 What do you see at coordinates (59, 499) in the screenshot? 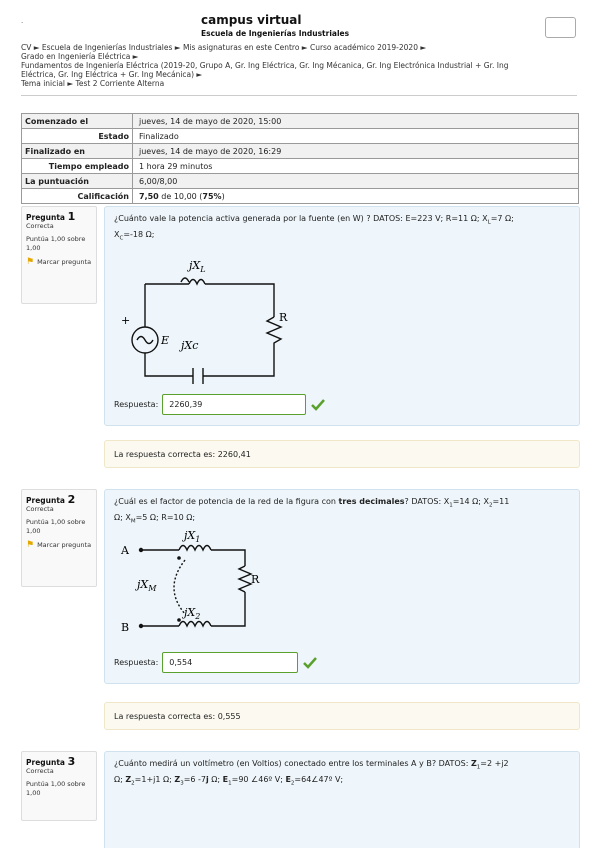
I see `question-number: Pregunta 2` at bounding box center [59, 499].